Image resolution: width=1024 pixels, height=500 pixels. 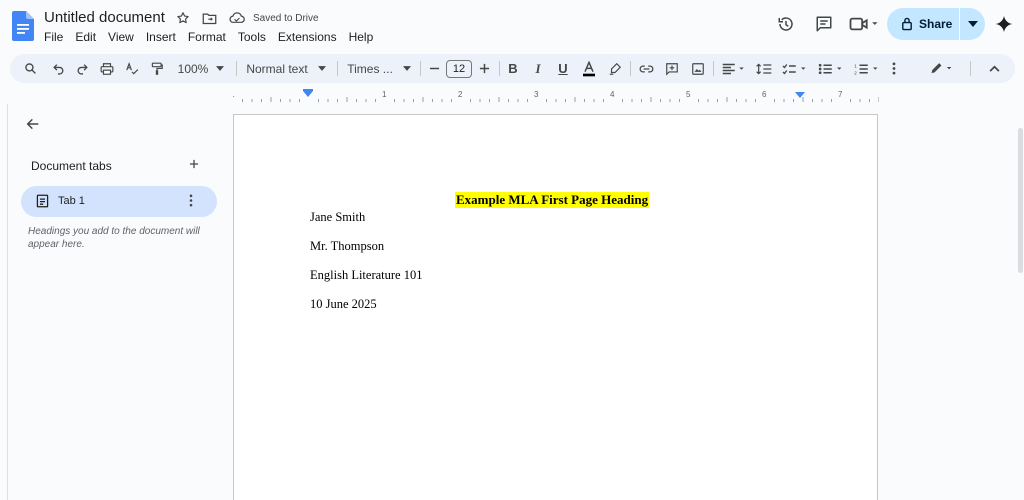 I want to click on tab-more-options-icon, so click(x=191, y=203).